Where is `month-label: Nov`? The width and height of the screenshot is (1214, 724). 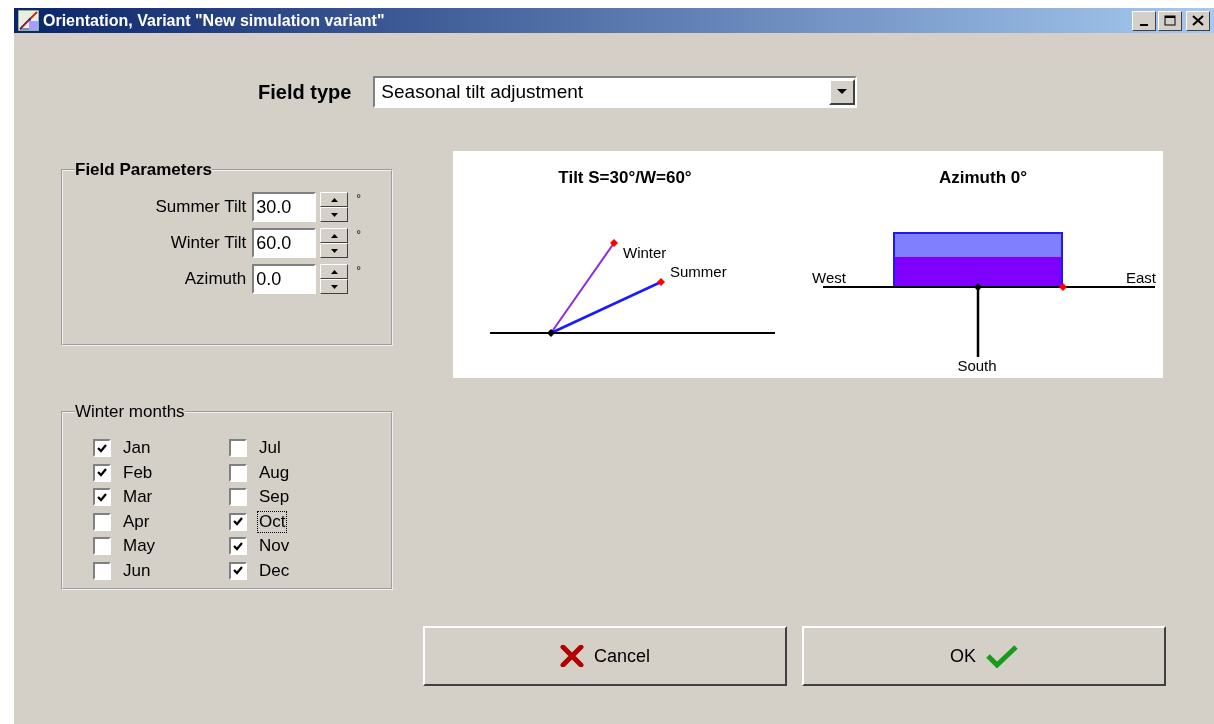
month-label: Nov is located at coordinates (274, 546).